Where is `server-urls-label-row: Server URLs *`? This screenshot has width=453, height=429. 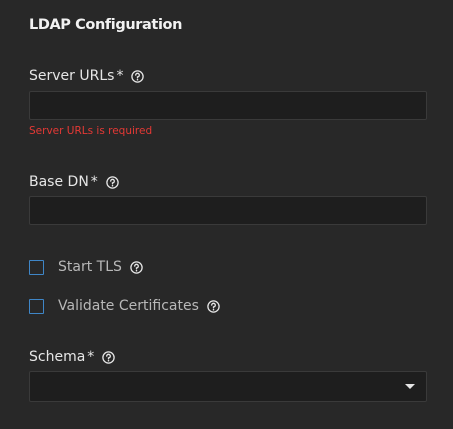
server-urls-label-row: Server URLs * is located at coordinates (87, 76).